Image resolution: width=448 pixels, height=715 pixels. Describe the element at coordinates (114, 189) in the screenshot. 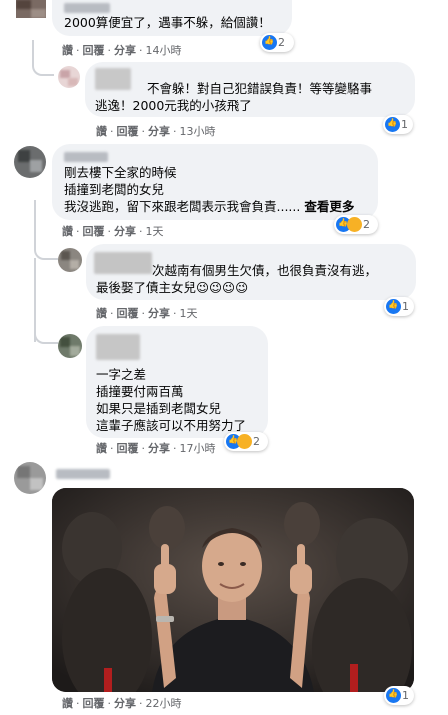

I see `comment-text: 插撞到老闆的女兒` at that location.